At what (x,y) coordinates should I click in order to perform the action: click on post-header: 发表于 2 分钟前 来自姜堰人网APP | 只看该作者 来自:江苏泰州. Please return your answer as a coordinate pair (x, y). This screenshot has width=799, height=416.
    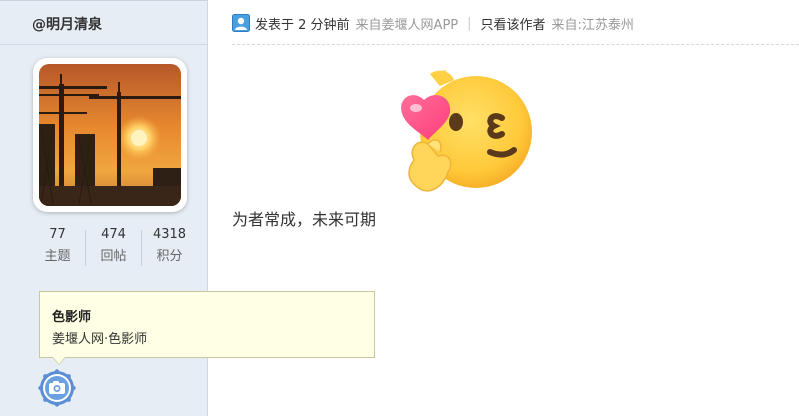
    Looking at the image, I should click on (433, 23).